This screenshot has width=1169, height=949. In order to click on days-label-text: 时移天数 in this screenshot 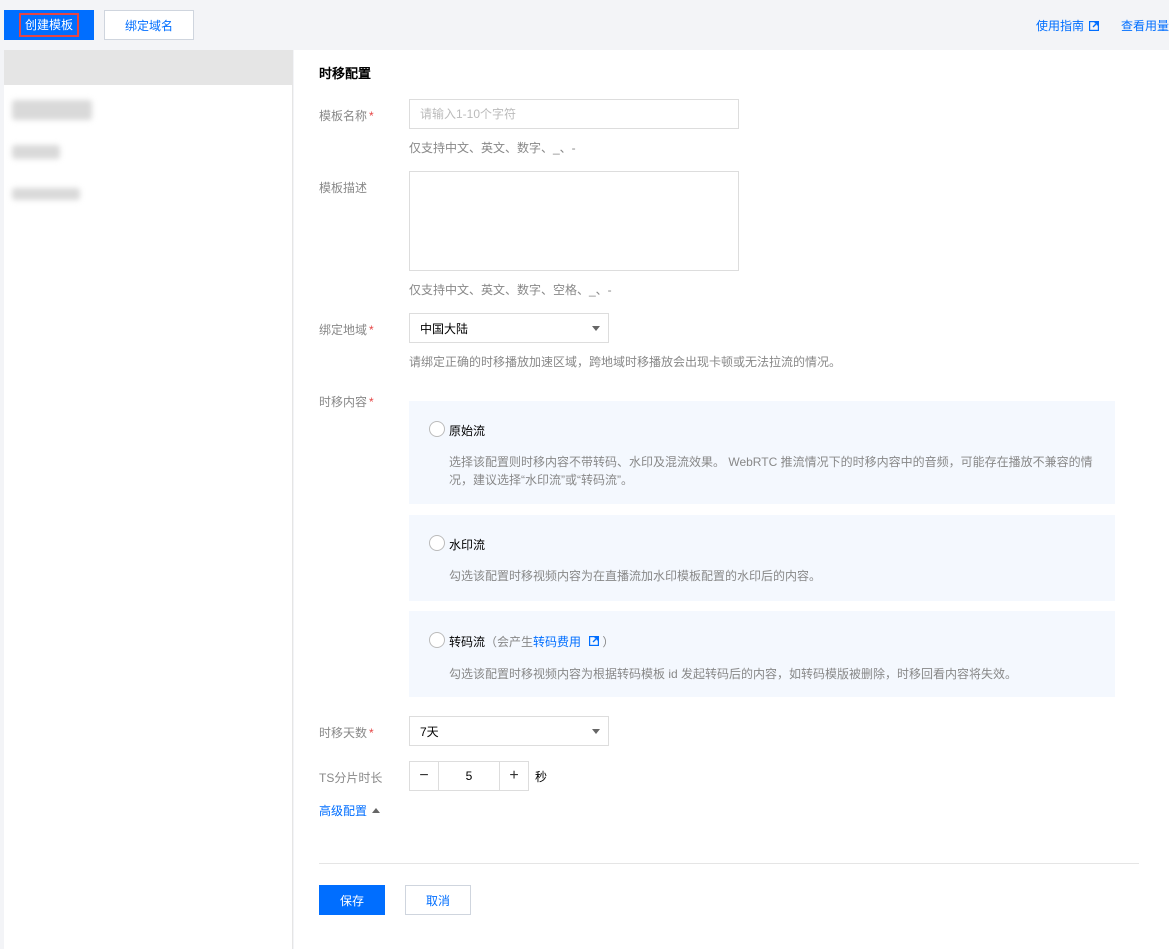, I will do `click(343, 733)`.